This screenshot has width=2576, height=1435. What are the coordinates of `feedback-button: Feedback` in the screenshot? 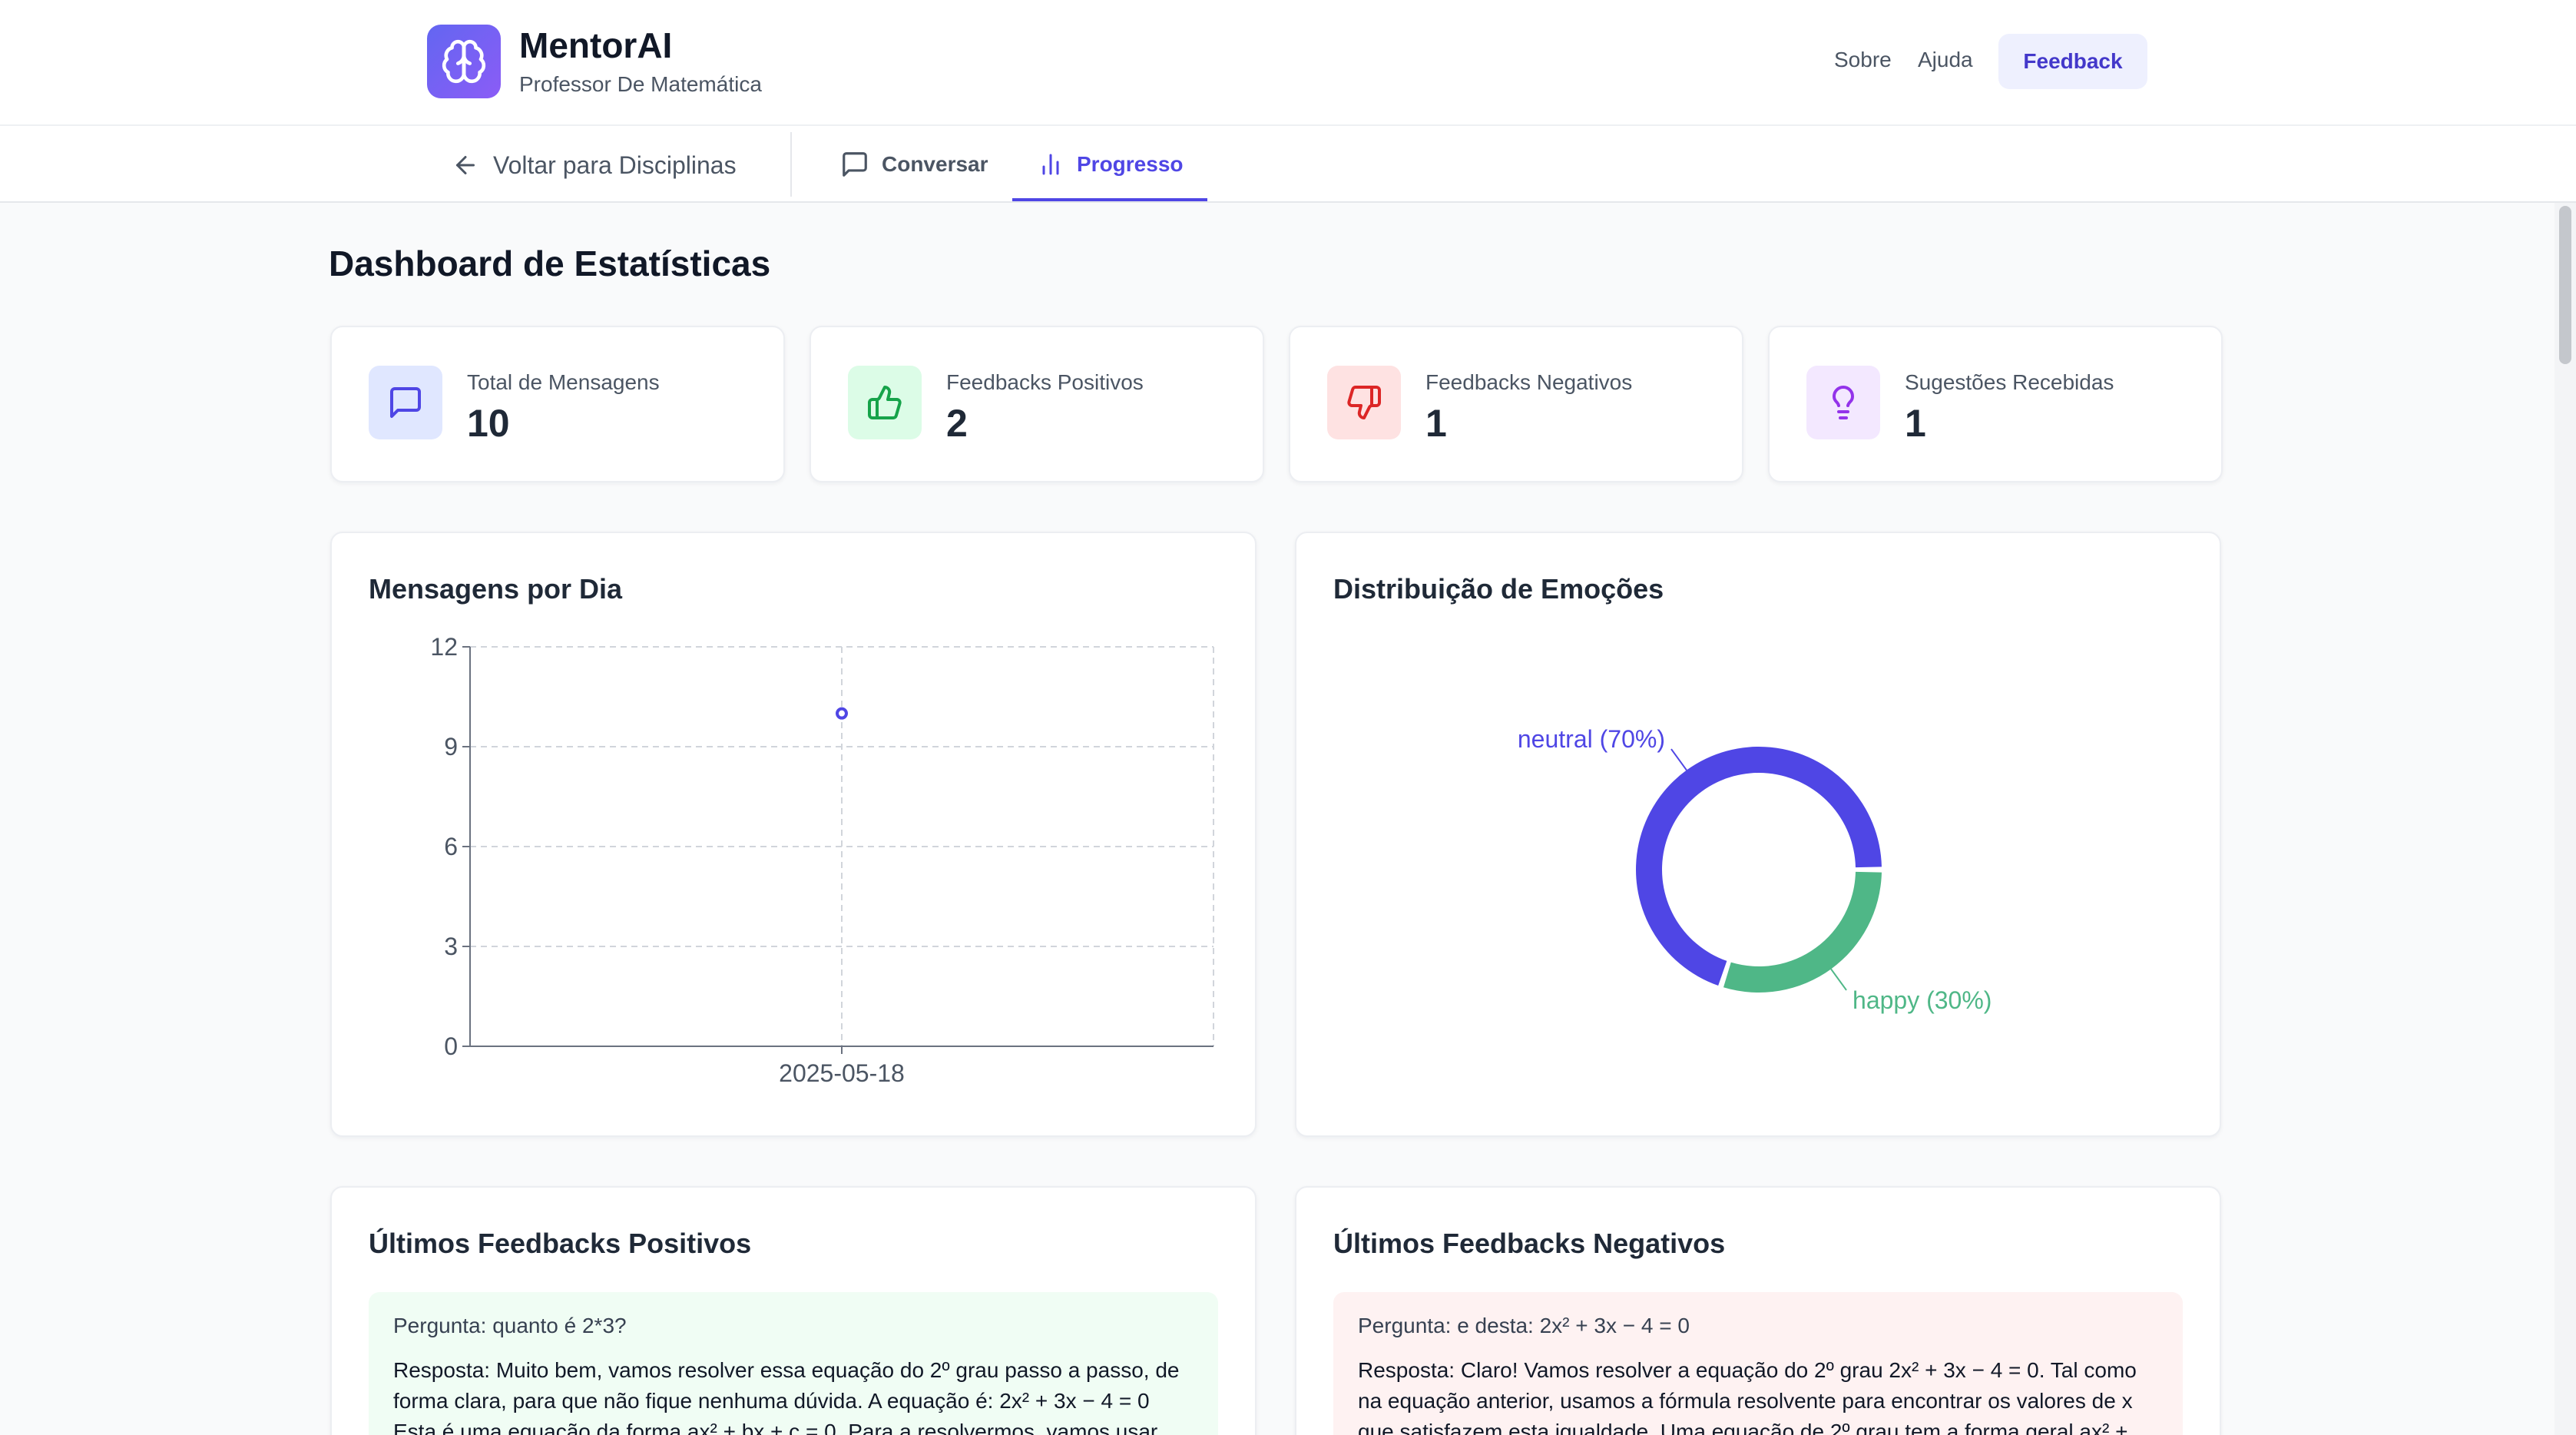 It's located at (2072, 61).